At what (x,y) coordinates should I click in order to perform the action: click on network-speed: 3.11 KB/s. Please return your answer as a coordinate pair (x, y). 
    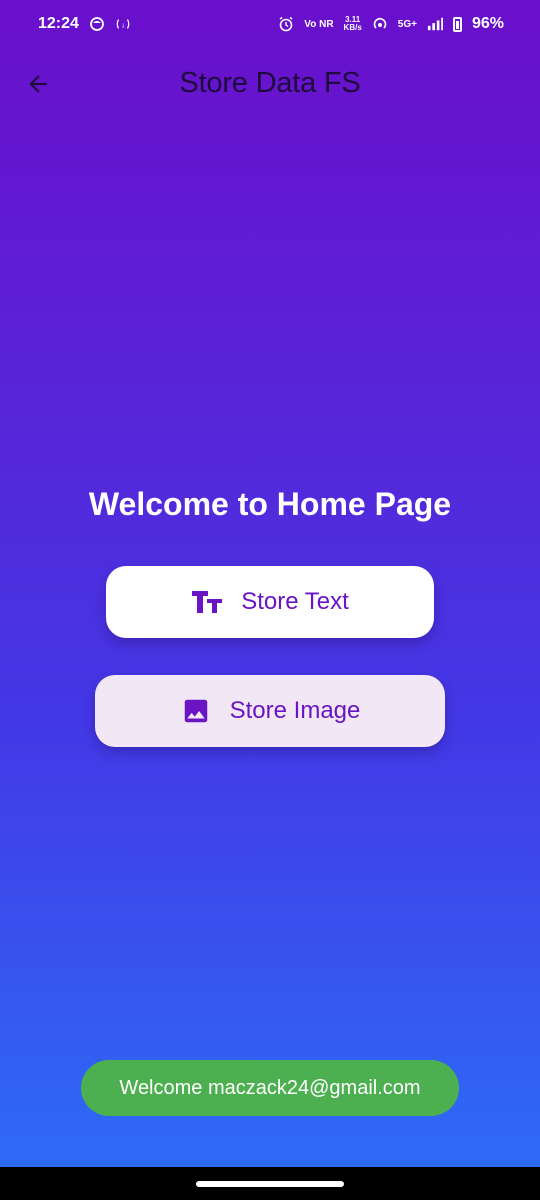
    Looking at the image, I should click on (353, 24).